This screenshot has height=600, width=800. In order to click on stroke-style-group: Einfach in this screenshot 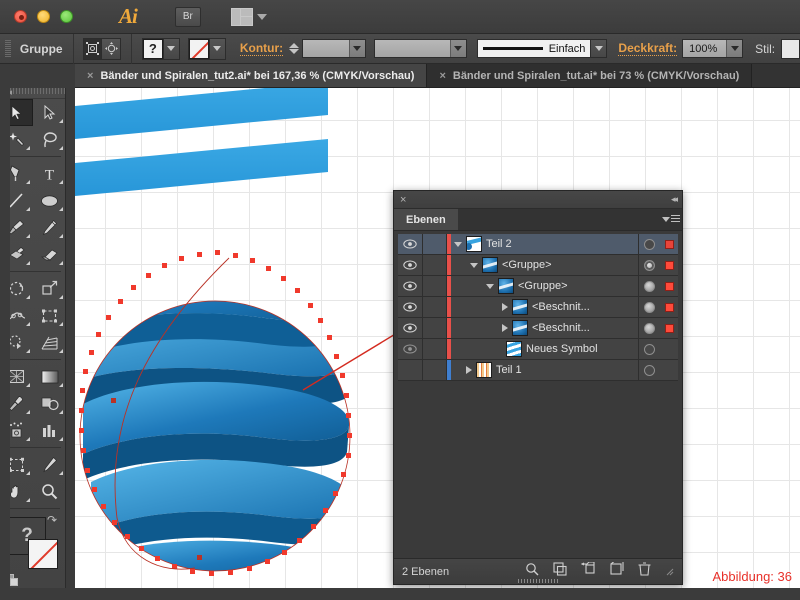, I will do `click(542, 48)`.